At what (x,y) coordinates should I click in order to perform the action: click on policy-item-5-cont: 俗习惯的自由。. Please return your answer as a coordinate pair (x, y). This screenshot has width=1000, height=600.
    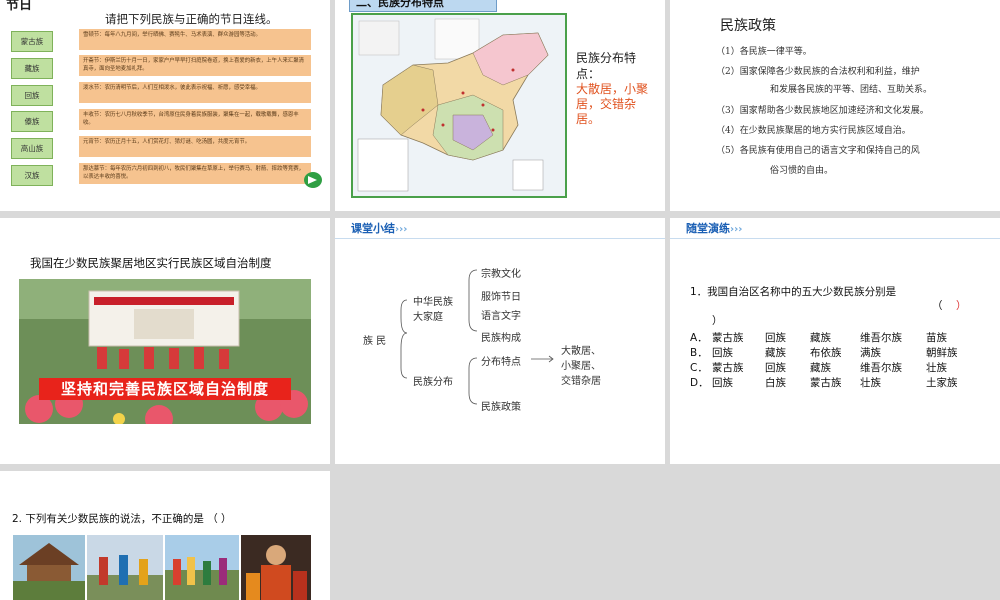
    Looking at the image, I should click on (802, 171).